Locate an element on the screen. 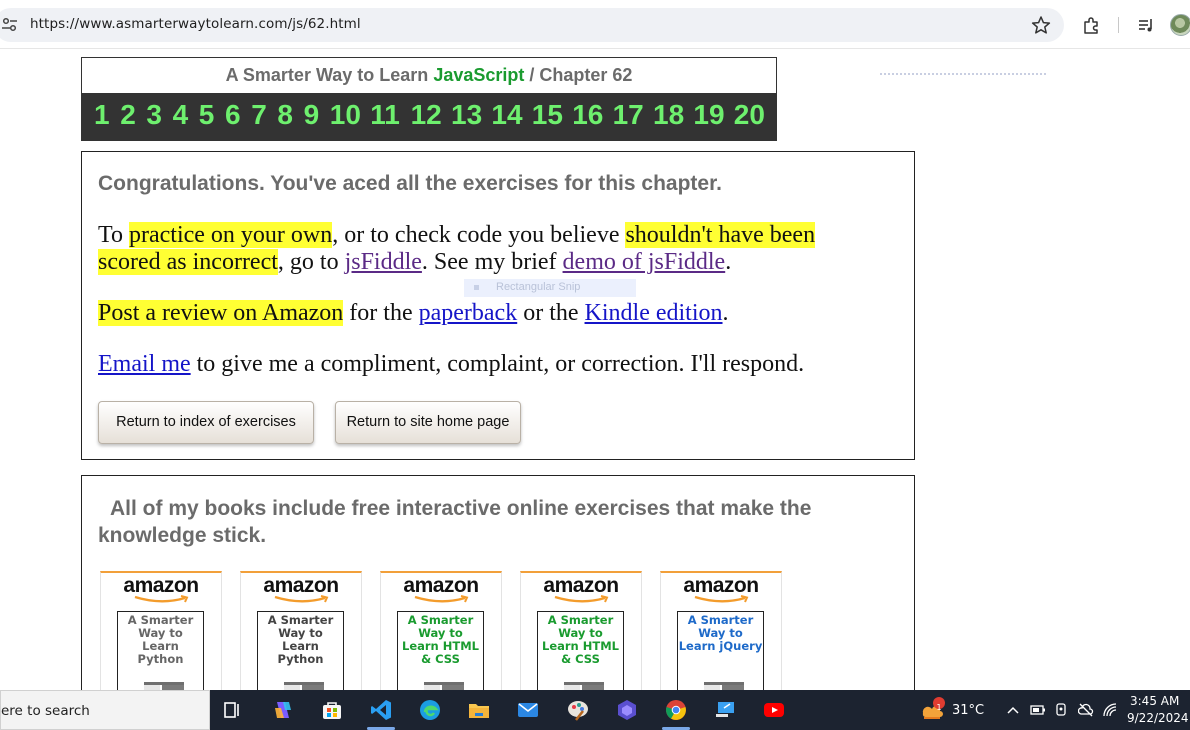 Image resolution: width=1190 pixels, height=730 pixels. youtube-icon is located at coordinates (774, 710).